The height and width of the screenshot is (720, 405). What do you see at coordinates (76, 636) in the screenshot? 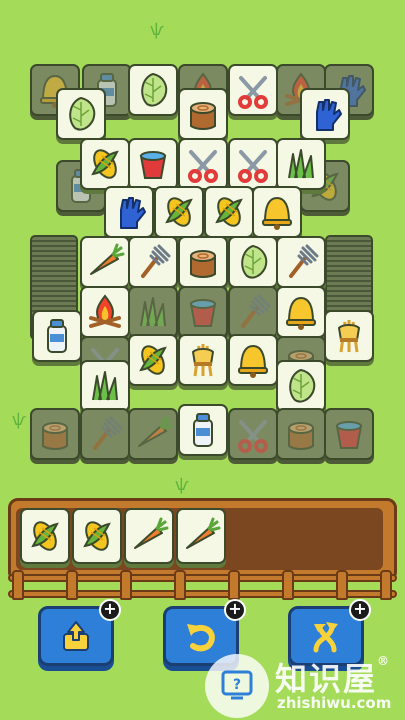
I see `tile-return-icon` at bounding box center [76, 636].